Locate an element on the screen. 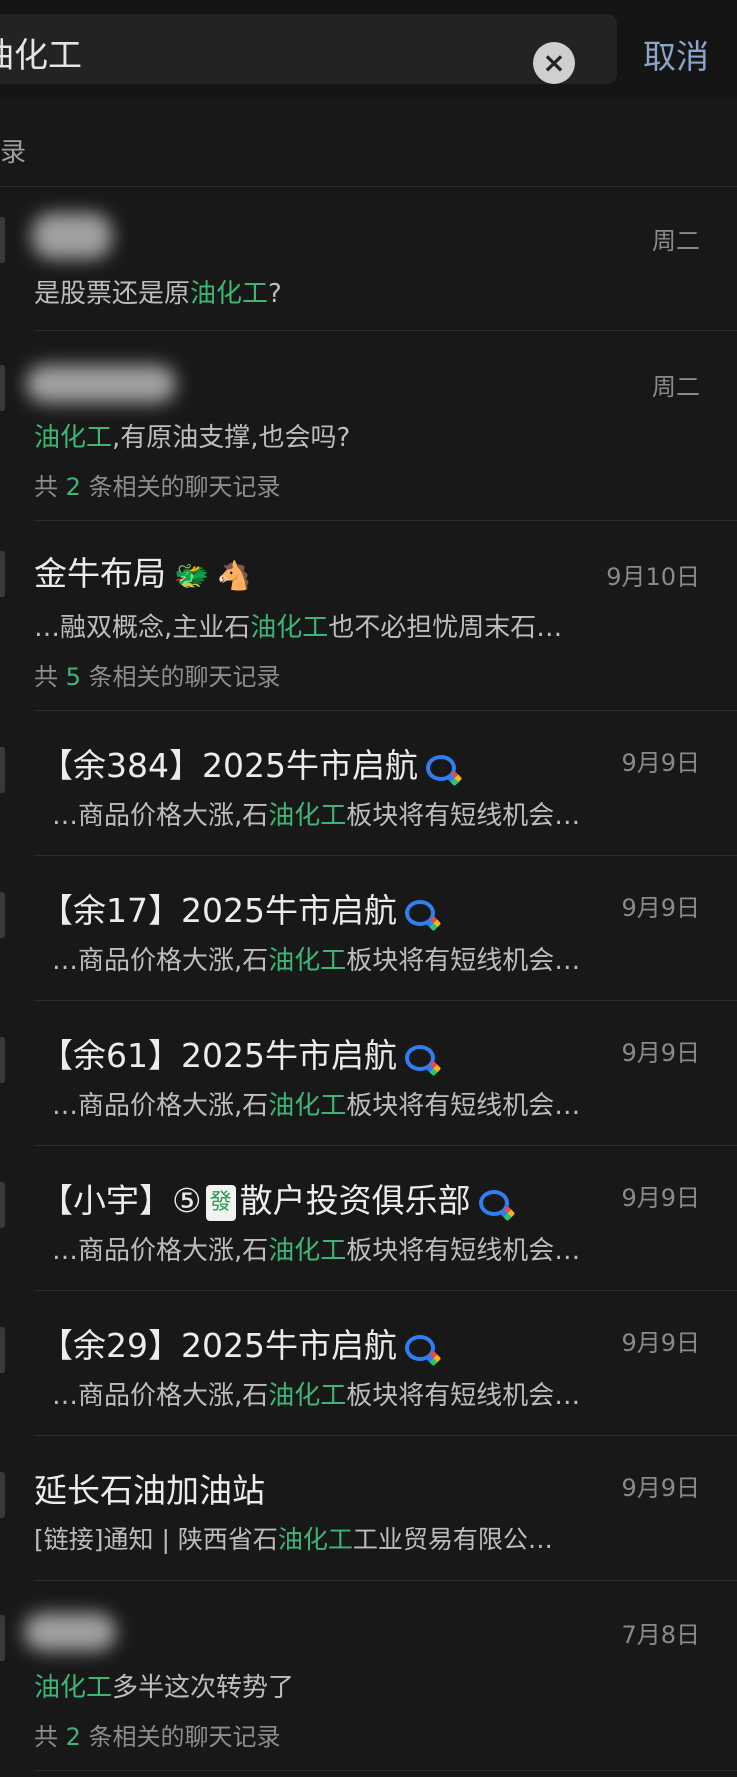 The width and height of the screenshot is (737, 1777). result-name: 【余29】2025牛市启航 is located at coordinates (237, 1343).